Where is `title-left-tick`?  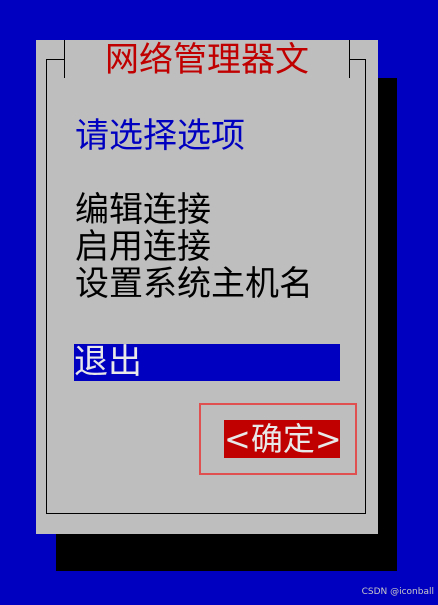 title-left-tick is located at coordinates (64, 59).